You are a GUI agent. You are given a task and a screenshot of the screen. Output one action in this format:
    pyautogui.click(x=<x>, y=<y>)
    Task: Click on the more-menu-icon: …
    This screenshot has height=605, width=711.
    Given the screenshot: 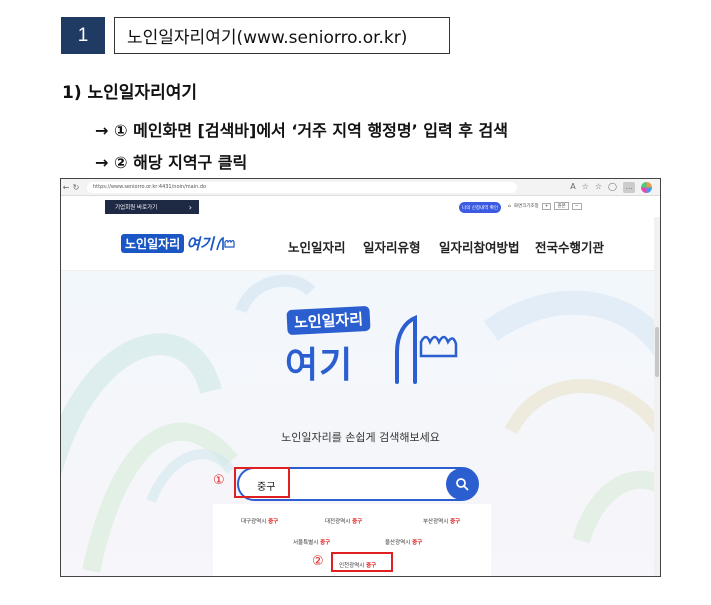 What is the action you would take?
    pyautogui.click(x=629, y=187)
    